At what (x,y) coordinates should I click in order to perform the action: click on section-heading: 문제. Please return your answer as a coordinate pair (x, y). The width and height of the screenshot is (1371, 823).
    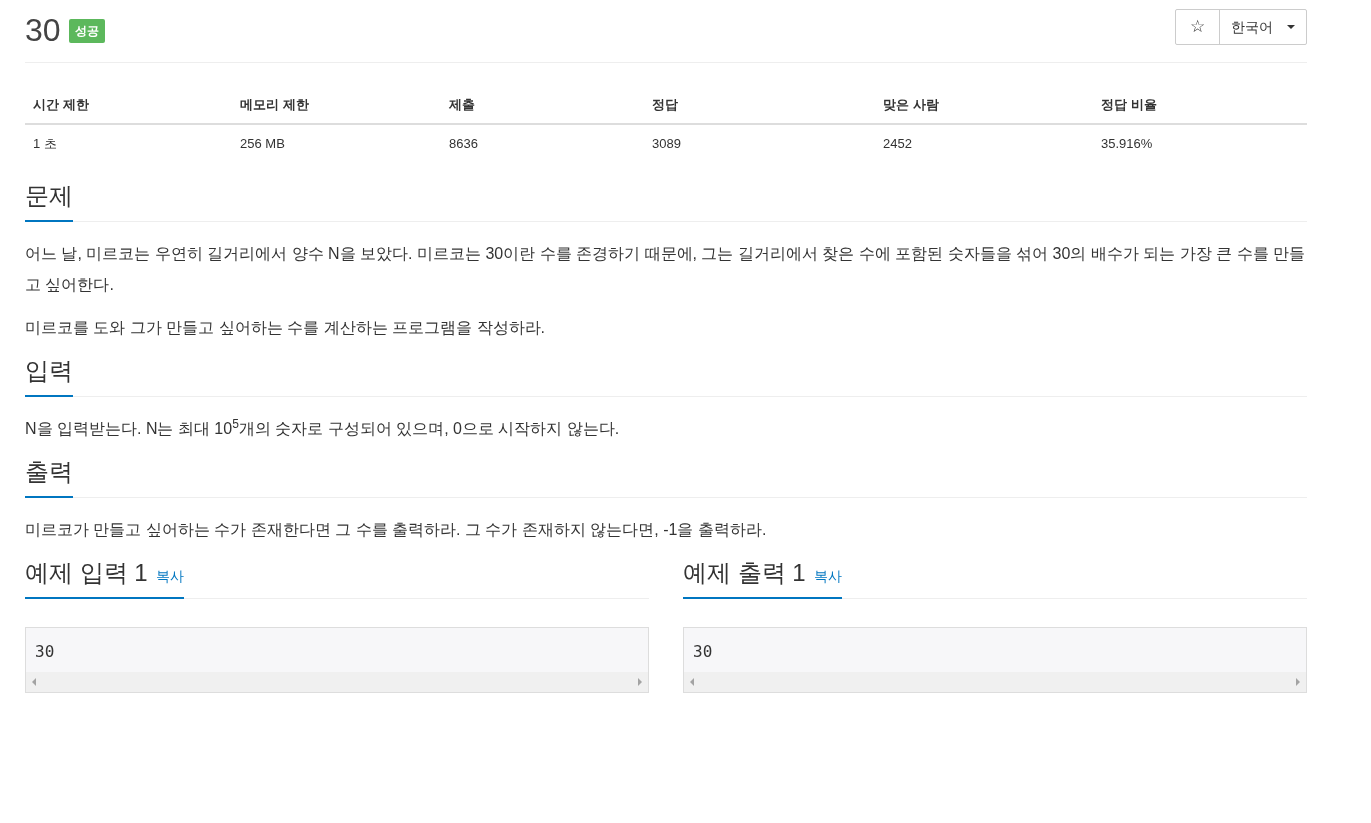
    Looking at the image, I should click on (49, 196).